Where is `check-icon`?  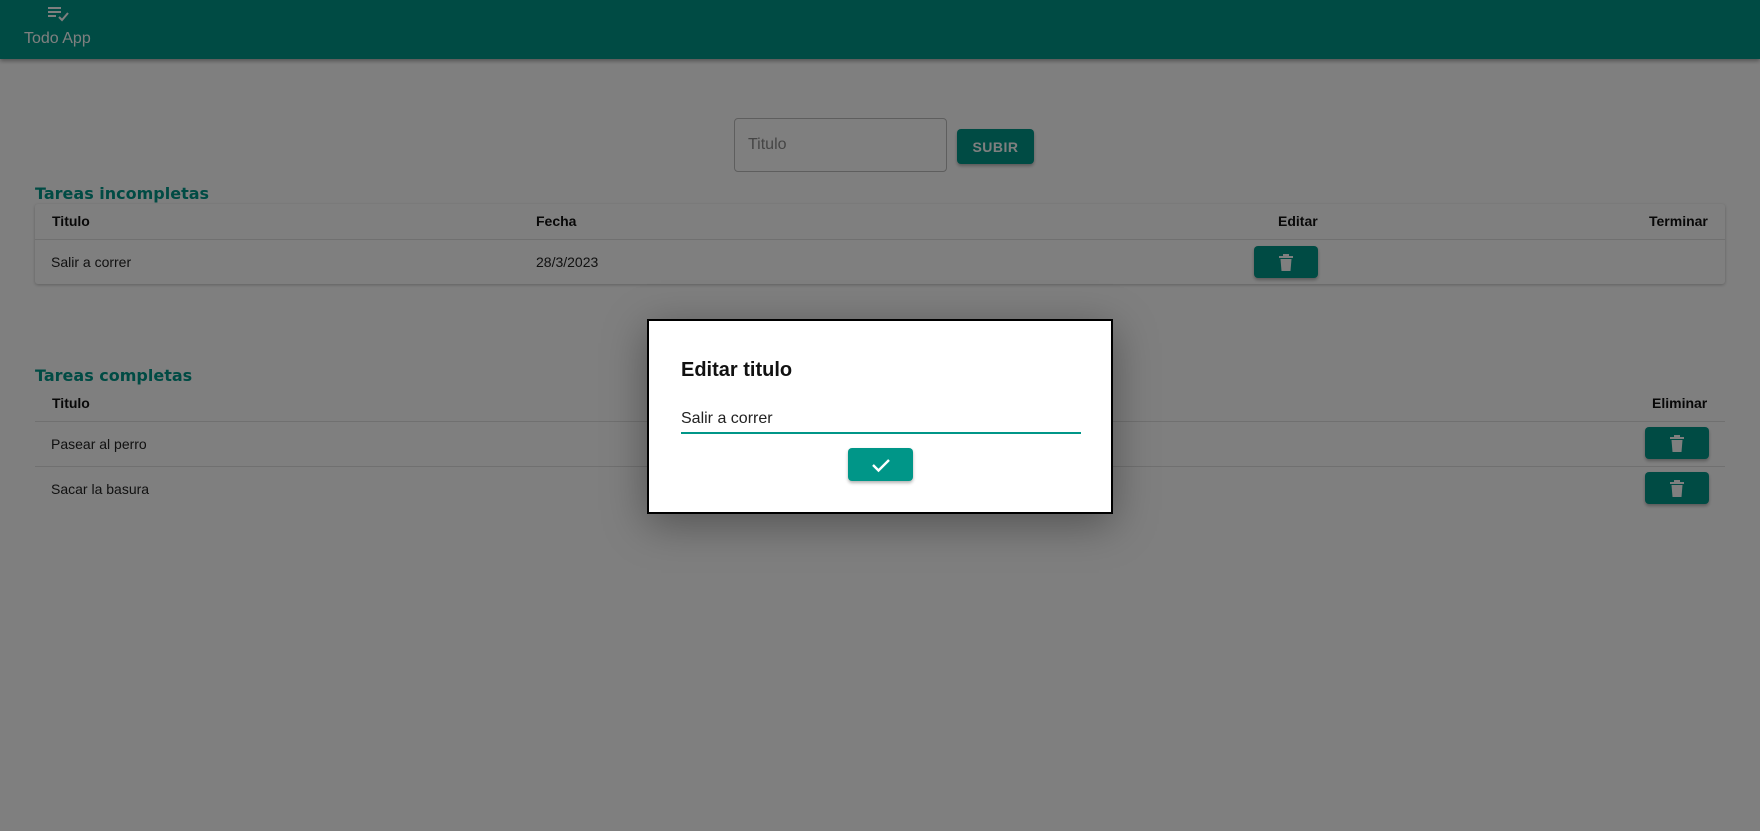
check-icon is located at coordinates (880, 465).